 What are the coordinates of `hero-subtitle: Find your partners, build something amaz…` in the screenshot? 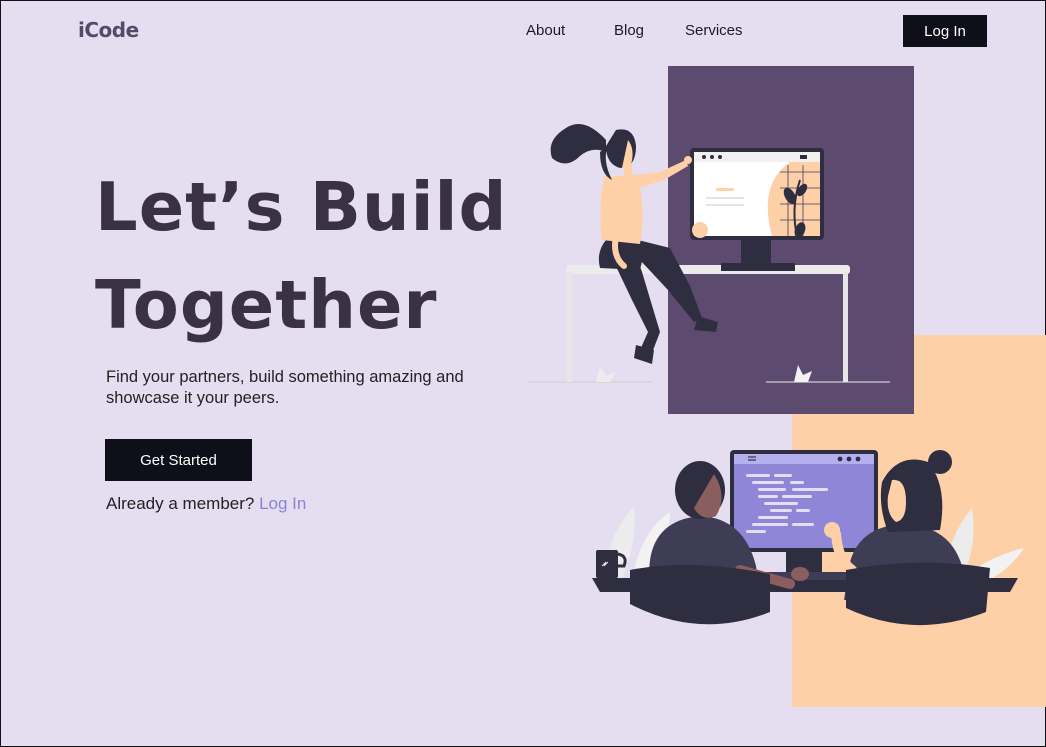 It's located at (285, 387).